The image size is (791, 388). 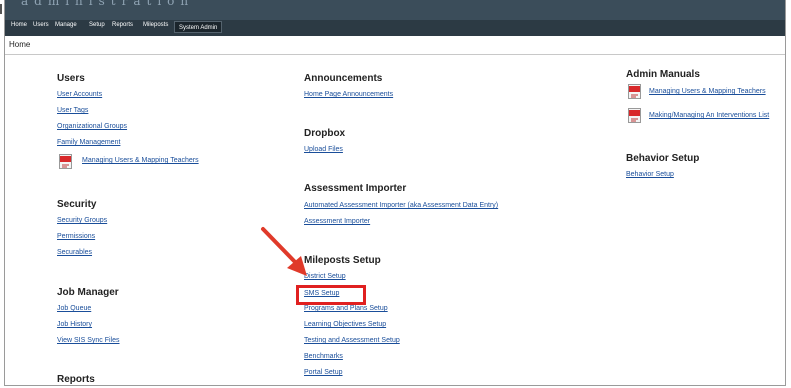 What do you see at coordinates (352, 340) in the screenshot?
I see `link-testing-and-assessment-setup: Testing and Assessment Setup` at bounding box center [352, 340].